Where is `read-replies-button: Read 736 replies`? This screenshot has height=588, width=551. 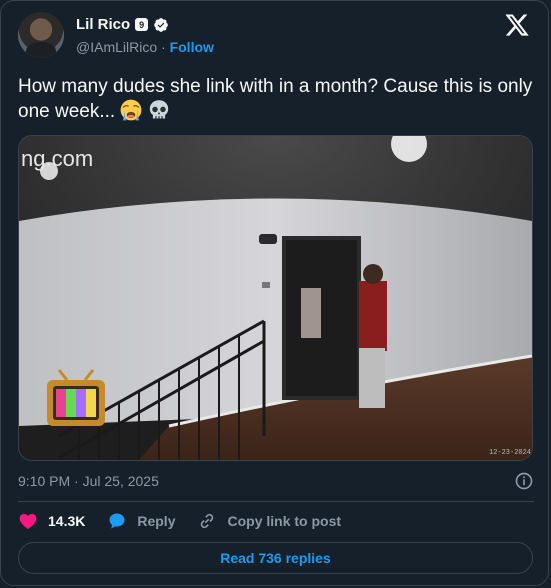 read-replies-button: Read 736 replies is located at coordinates (275, 558).